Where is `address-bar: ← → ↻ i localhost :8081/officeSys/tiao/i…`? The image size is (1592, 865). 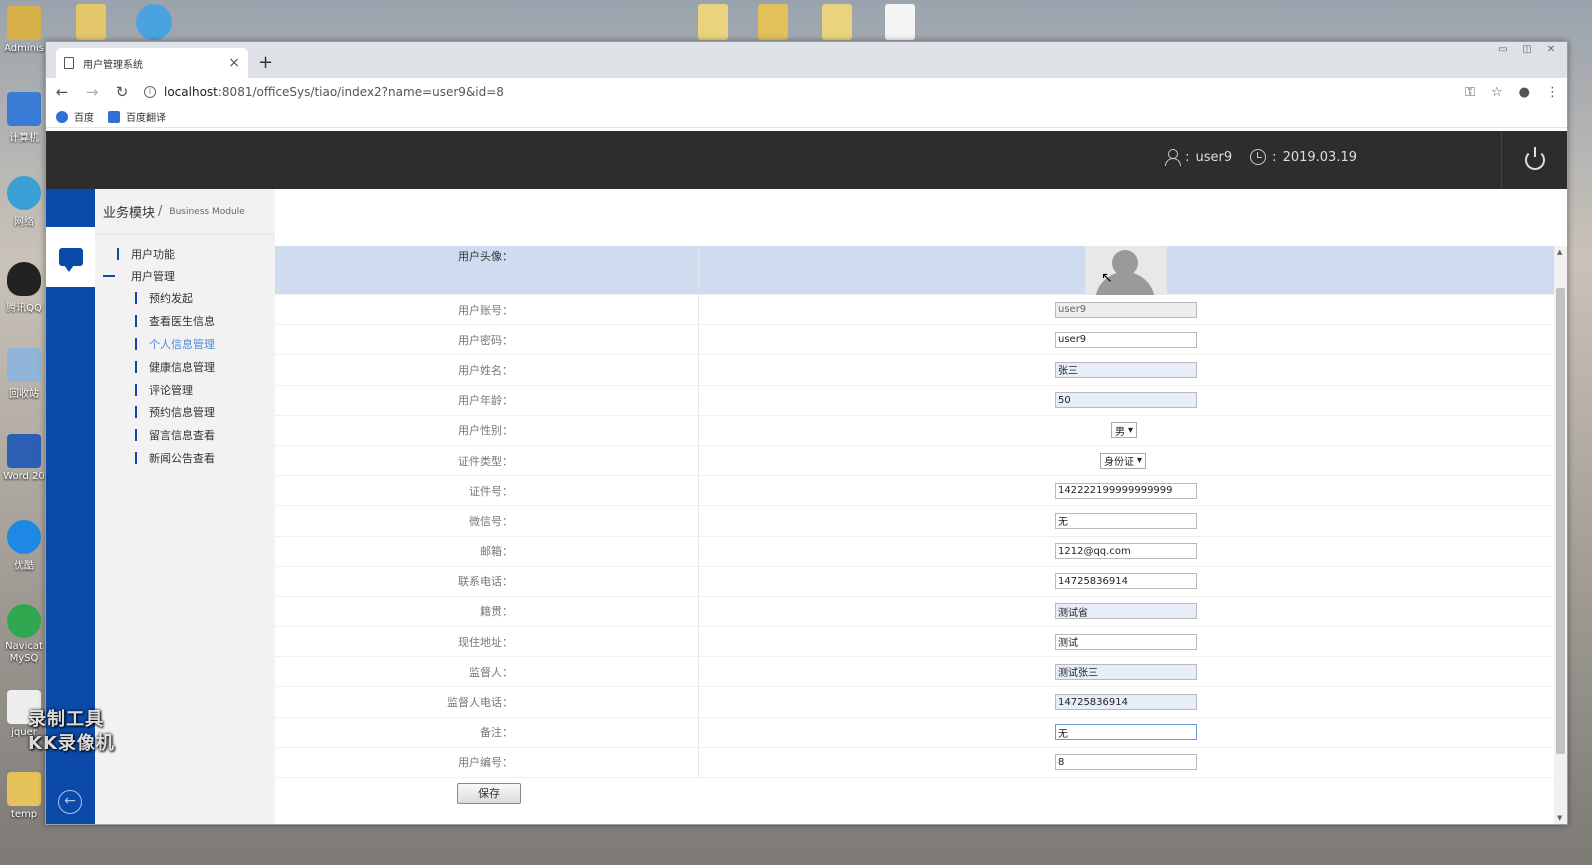 address-bar: ← → ↻ i localhost :8081/officeSys/tiao/i… is located at coordinates (806, 92).